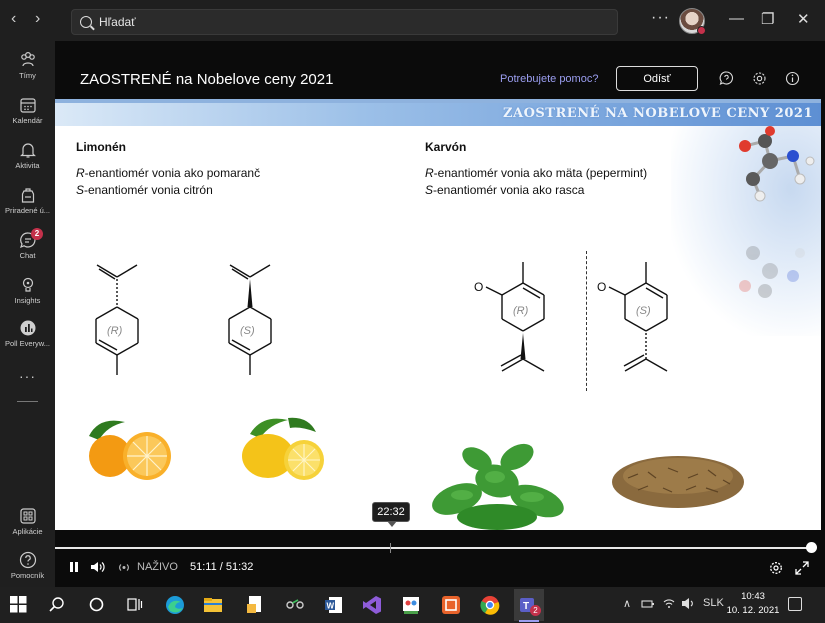 The height and width of the screenshot is (623, 825). What do you see at coordinates (96, 604) in the screenshot?
I see `cortana-icon` at bounding box center [96, 604].